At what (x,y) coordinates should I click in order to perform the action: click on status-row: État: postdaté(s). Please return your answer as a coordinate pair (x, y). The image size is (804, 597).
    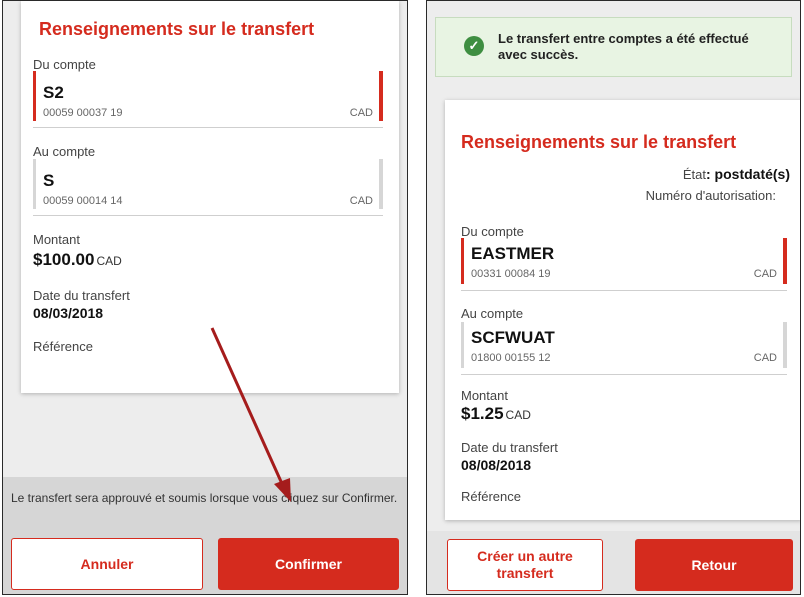
    Looking at the image, I should click on (736, 174).